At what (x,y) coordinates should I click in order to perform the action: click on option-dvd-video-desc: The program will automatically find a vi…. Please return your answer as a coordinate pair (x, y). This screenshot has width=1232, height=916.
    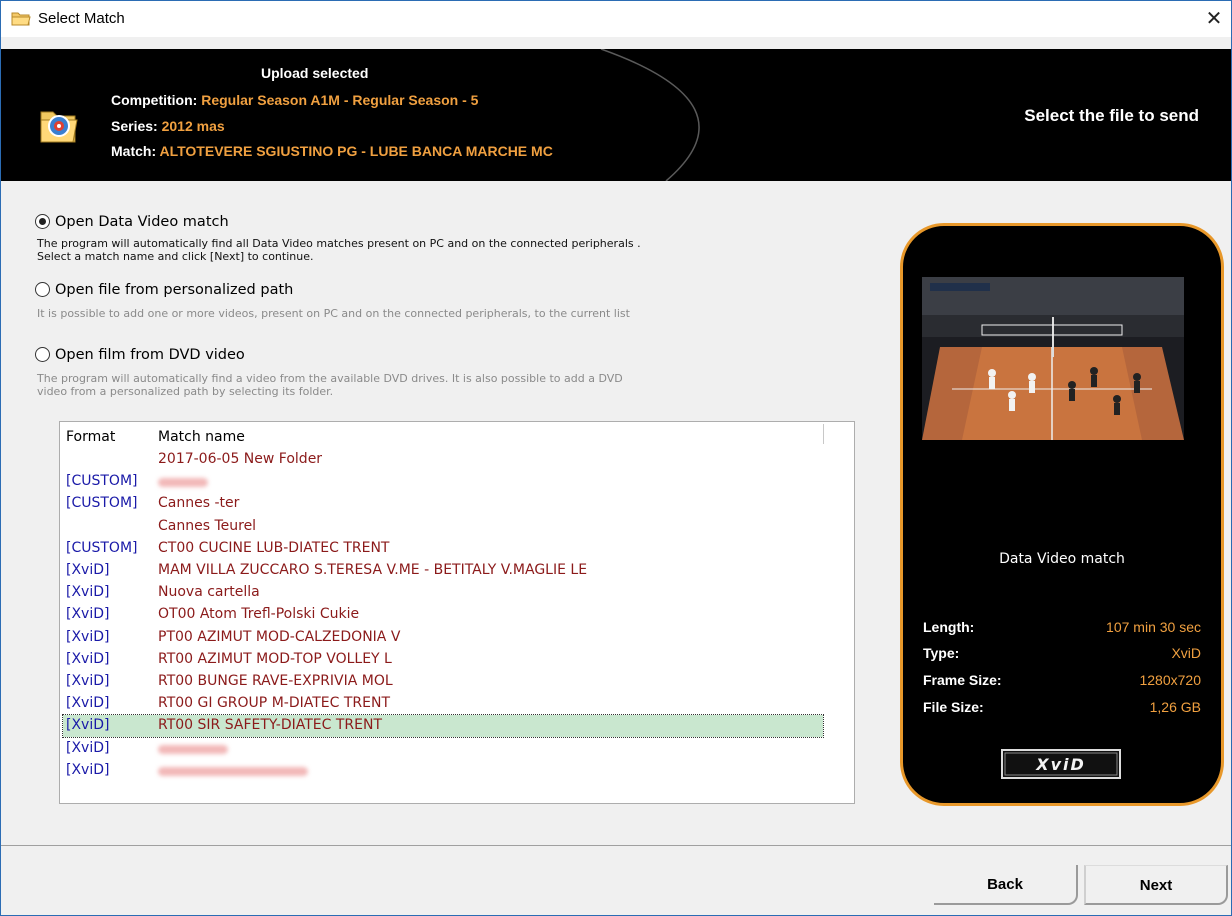
    Looking at the image, I should click on (330, 385).